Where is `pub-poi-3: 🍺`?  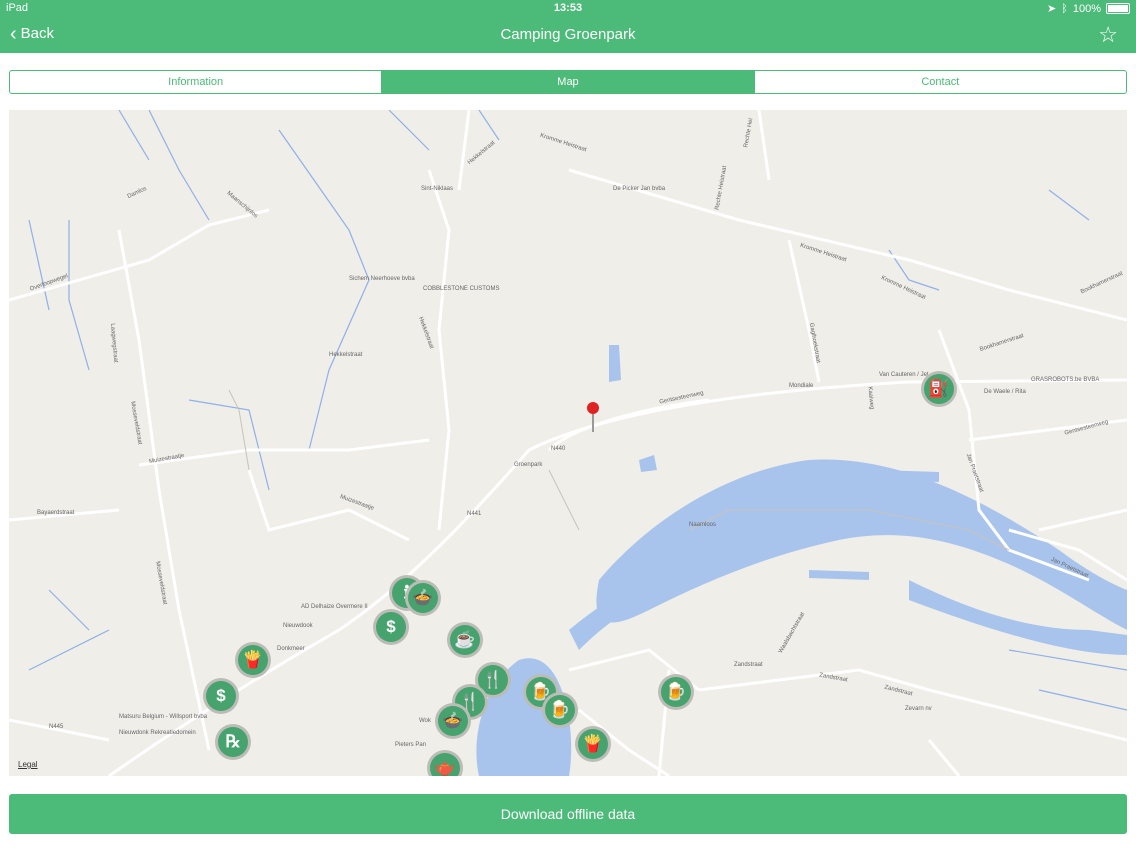 pub-poi-3: 🍺 is located at coordinates (676, 692).